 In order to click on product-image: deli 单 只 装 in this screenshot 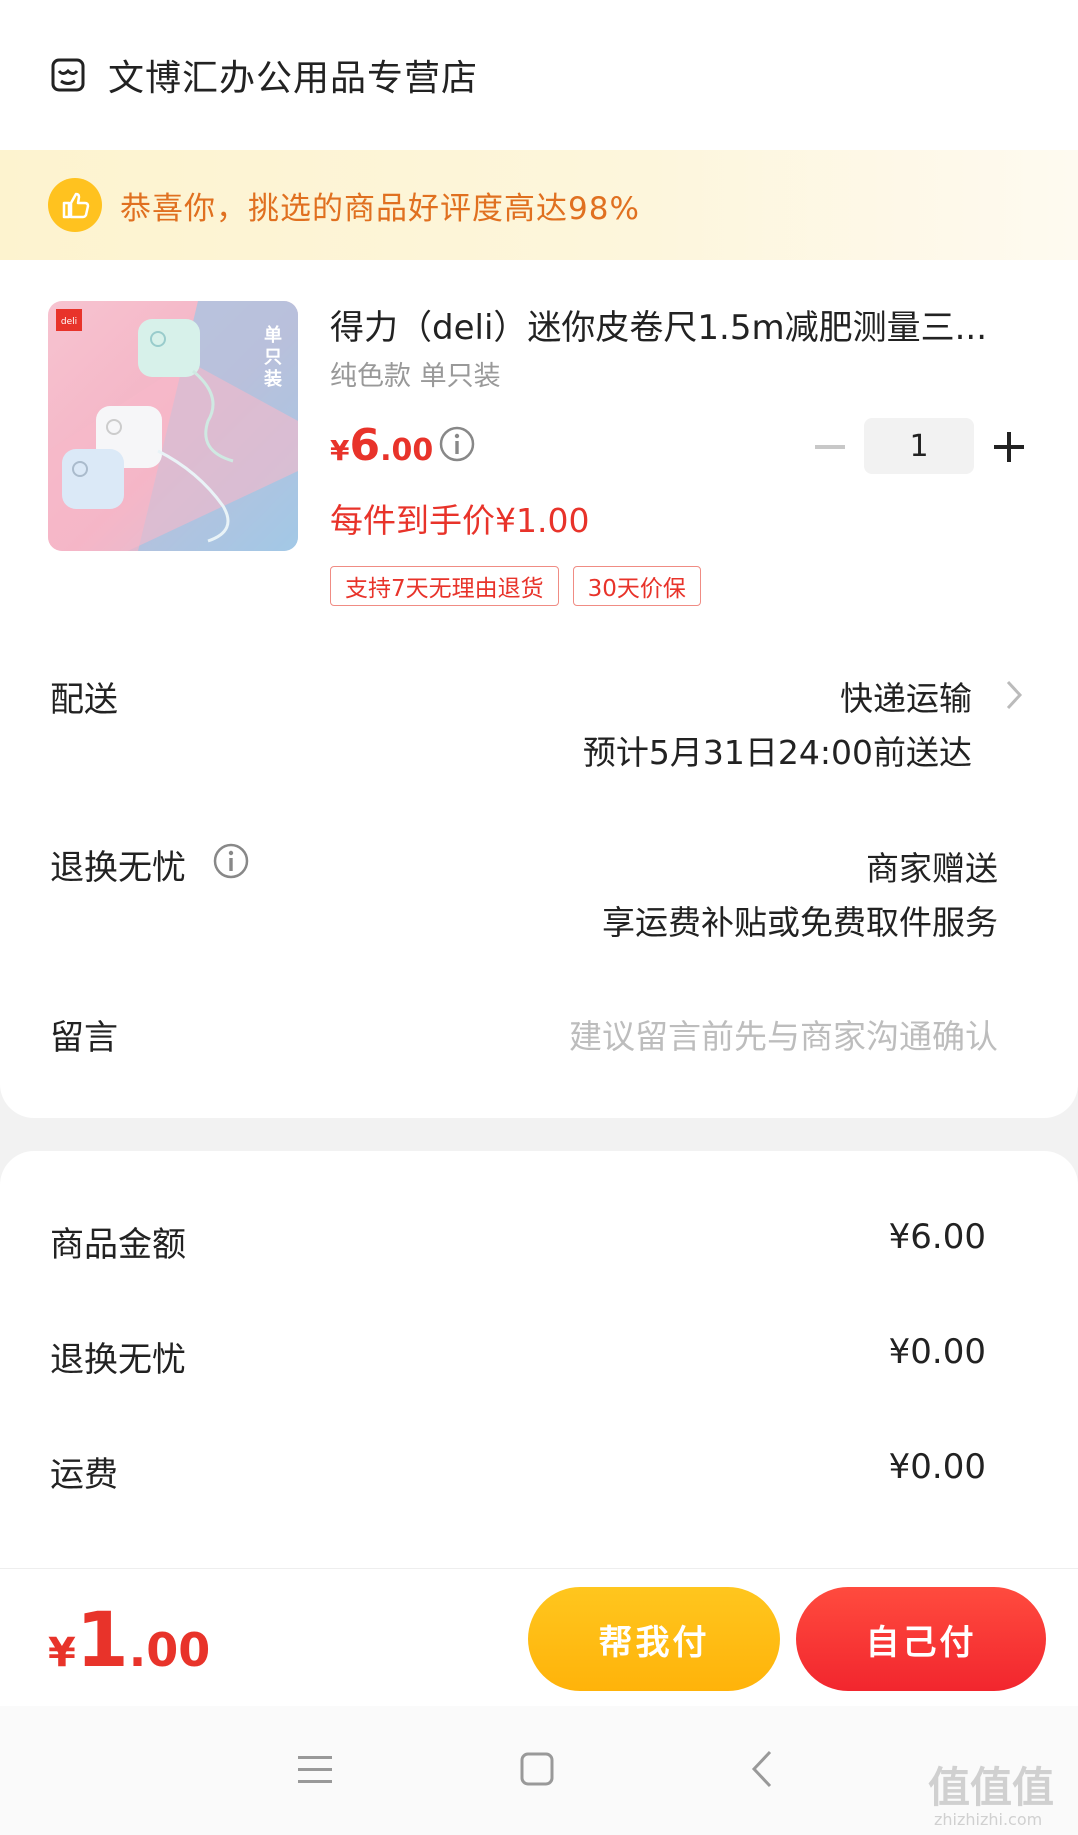, I will do `click(173, 426)`.